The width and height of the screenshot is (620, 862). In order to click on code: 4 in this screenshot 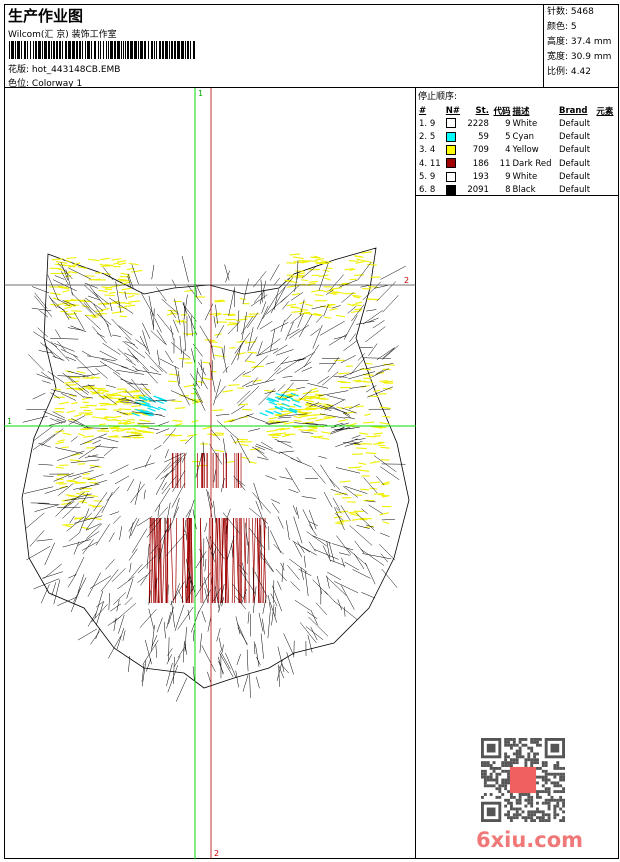, I will do `click(501, 150)`.